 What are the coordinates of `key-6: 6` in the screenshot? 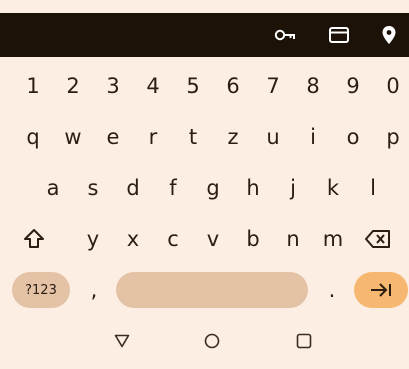 It's located at (233, 86).